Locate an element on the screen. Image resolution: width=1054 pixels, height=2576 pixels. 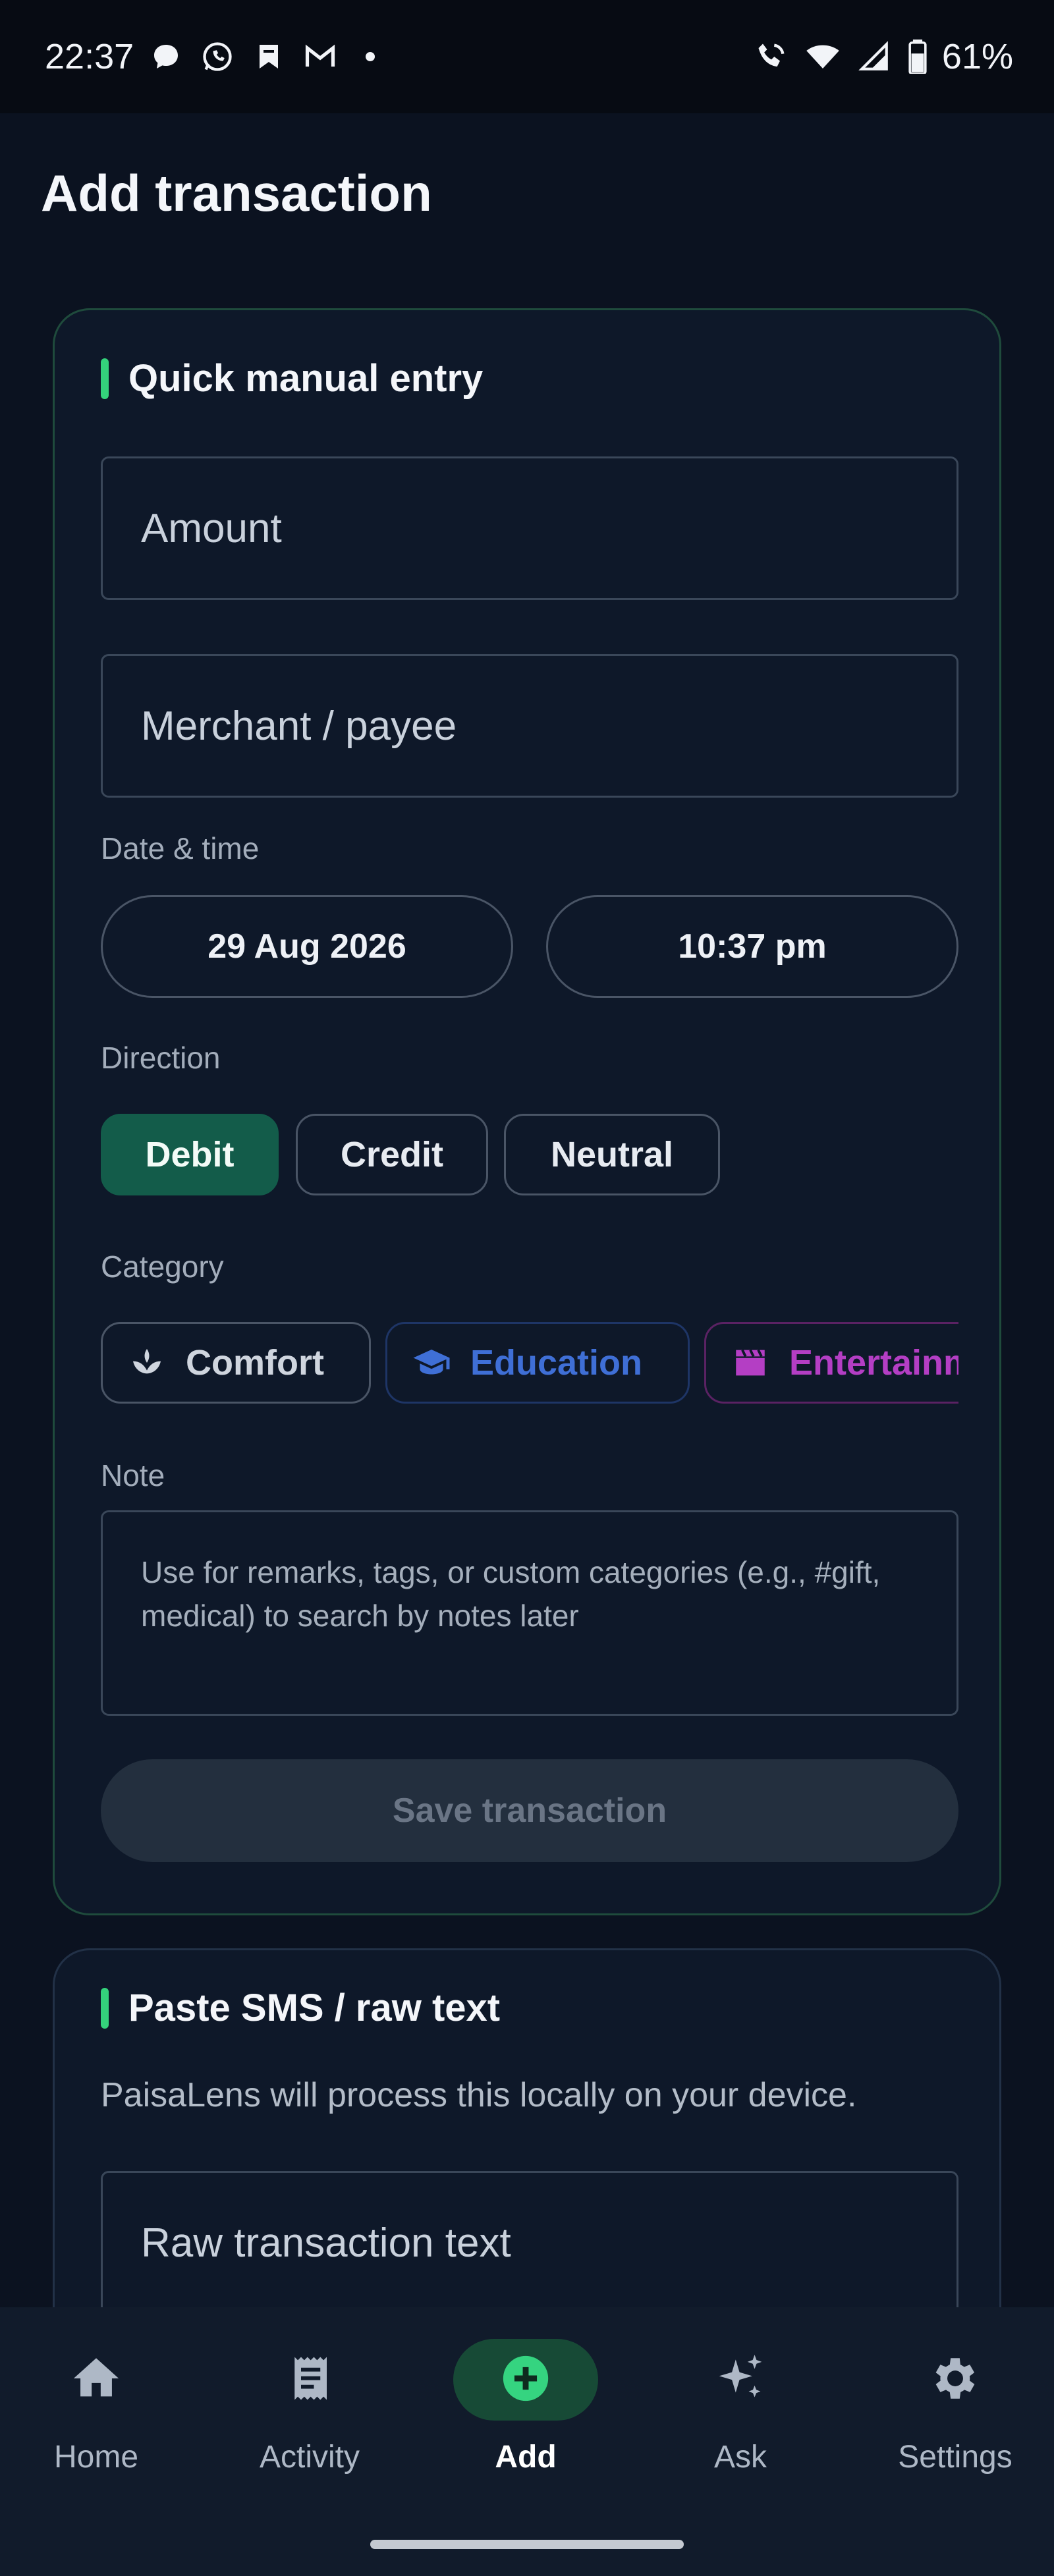
nav-label: Add is located at coordinates (526, 2457).